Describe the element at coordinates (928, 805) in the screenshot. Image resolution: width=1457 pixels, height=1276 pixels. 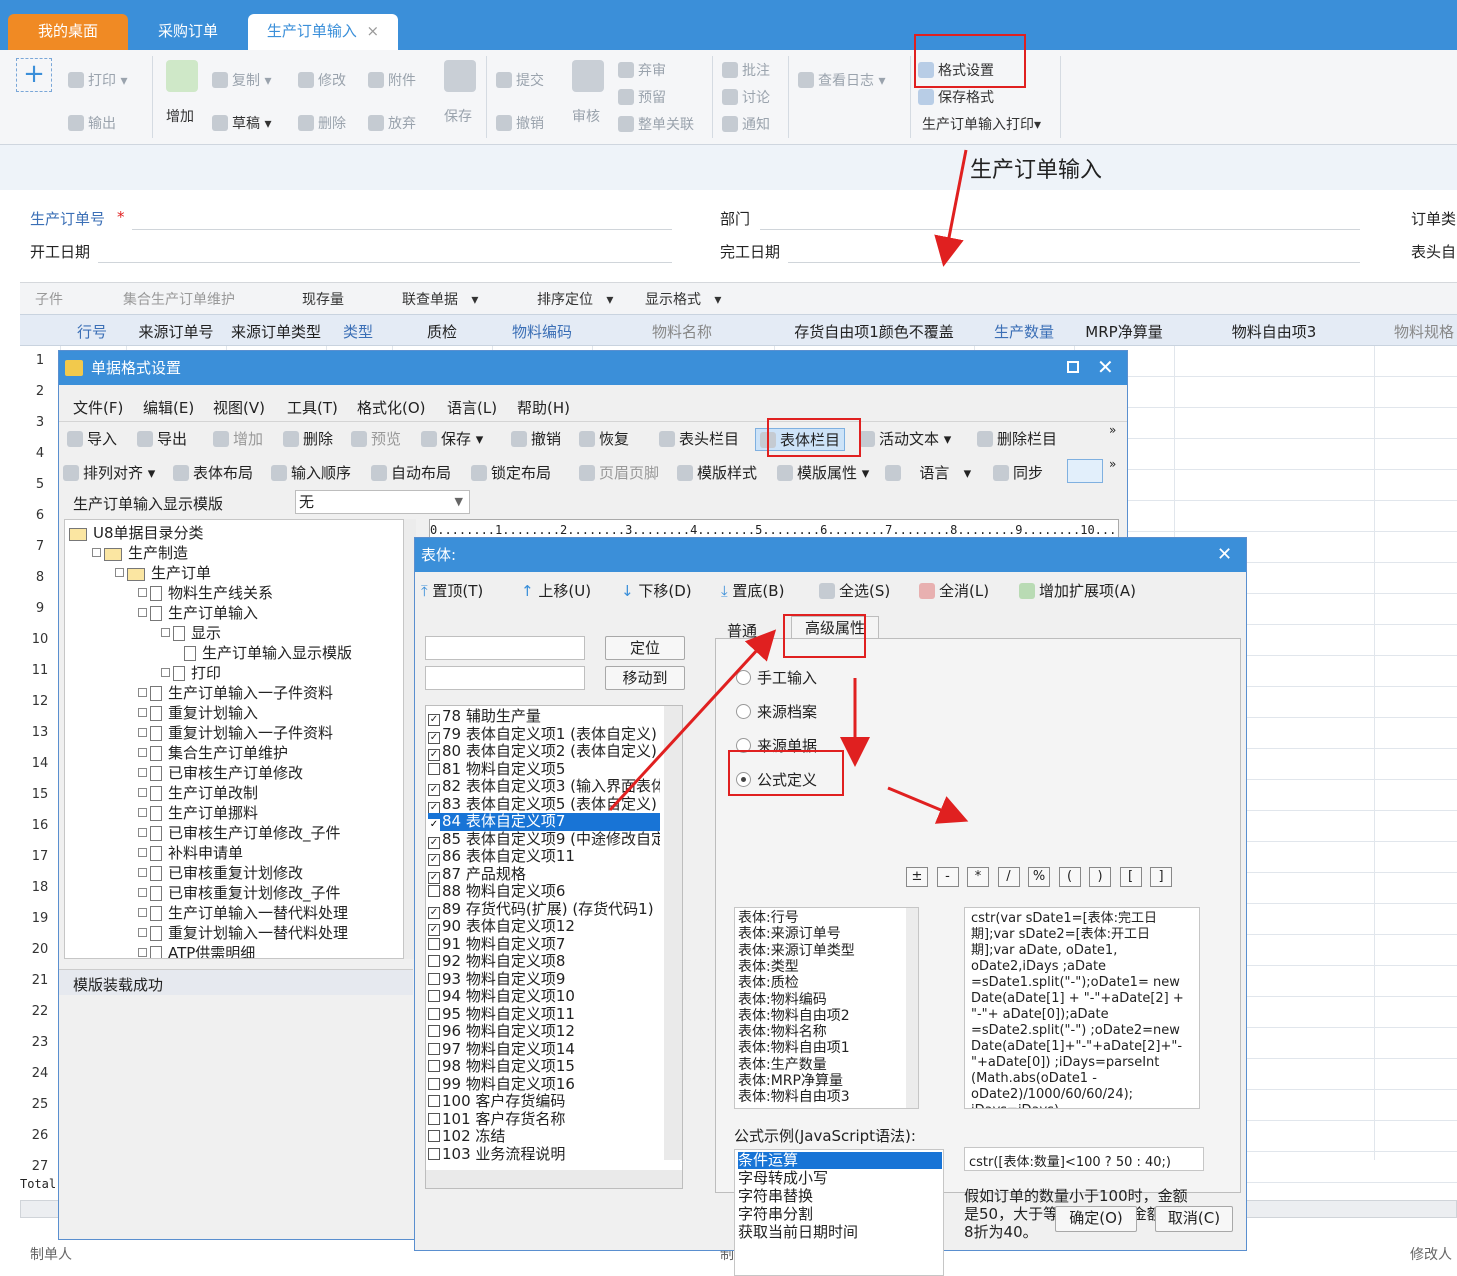
I see `arrow-to-editor` at that location.